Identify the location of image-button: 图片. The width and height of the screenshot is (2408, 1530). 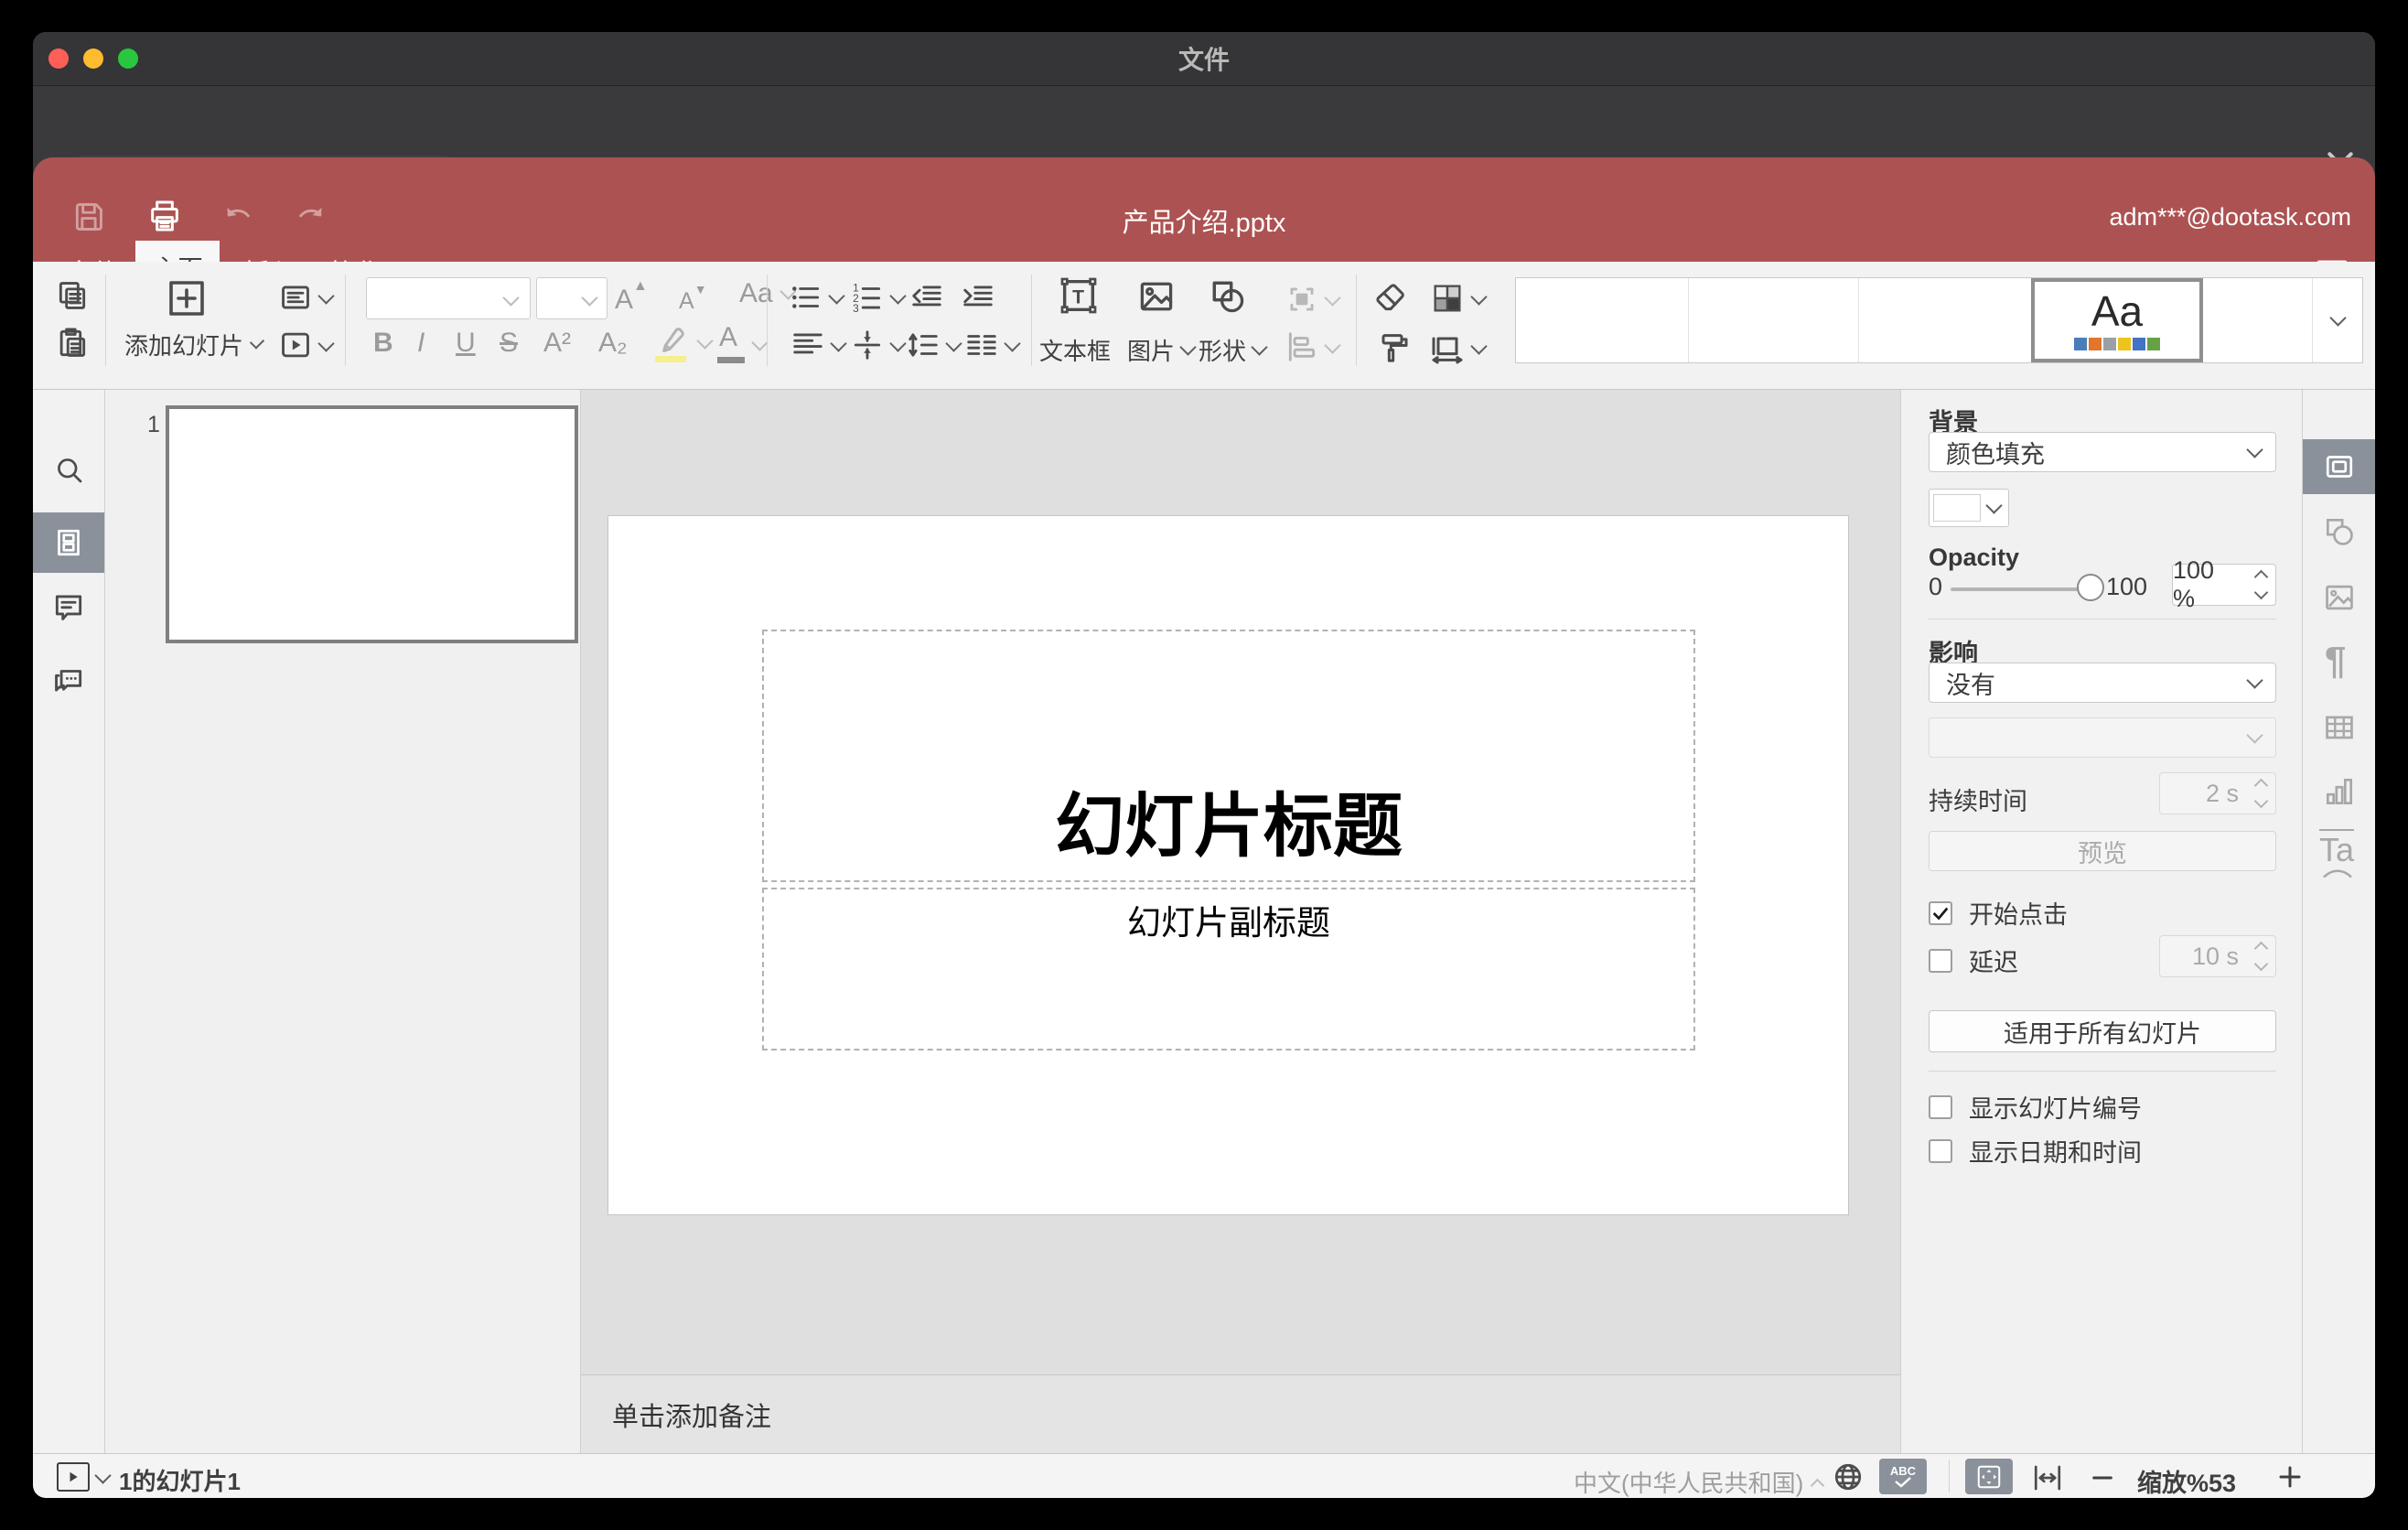
(1162, 350).